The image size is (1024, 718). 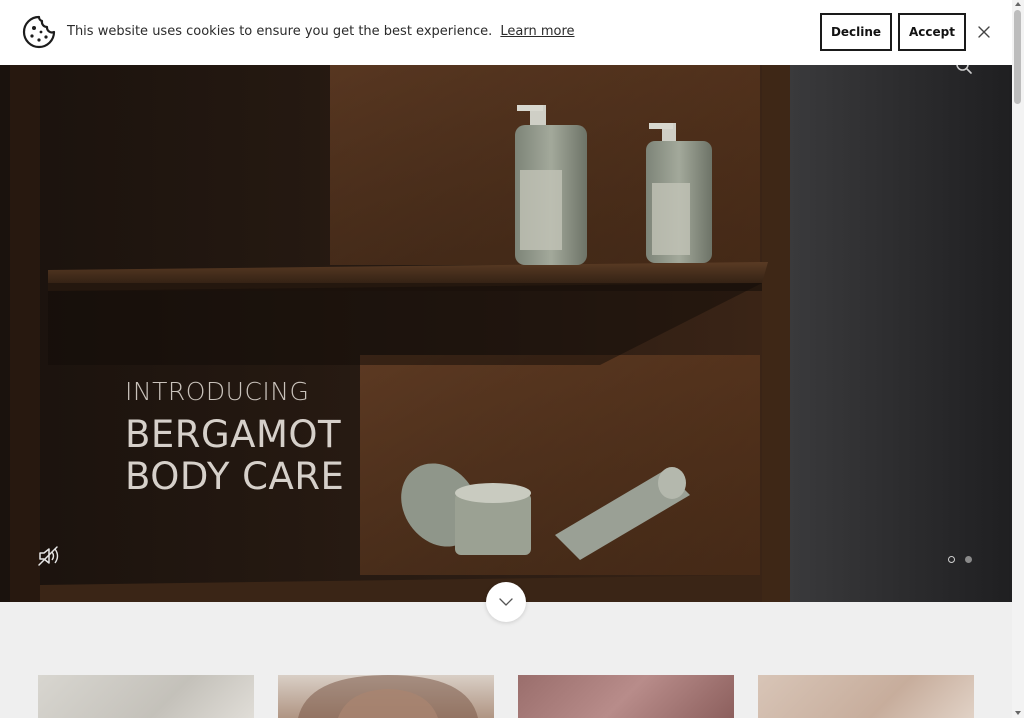 I want to click on learn-more-link: Learn more, so click(x=537, y=31).